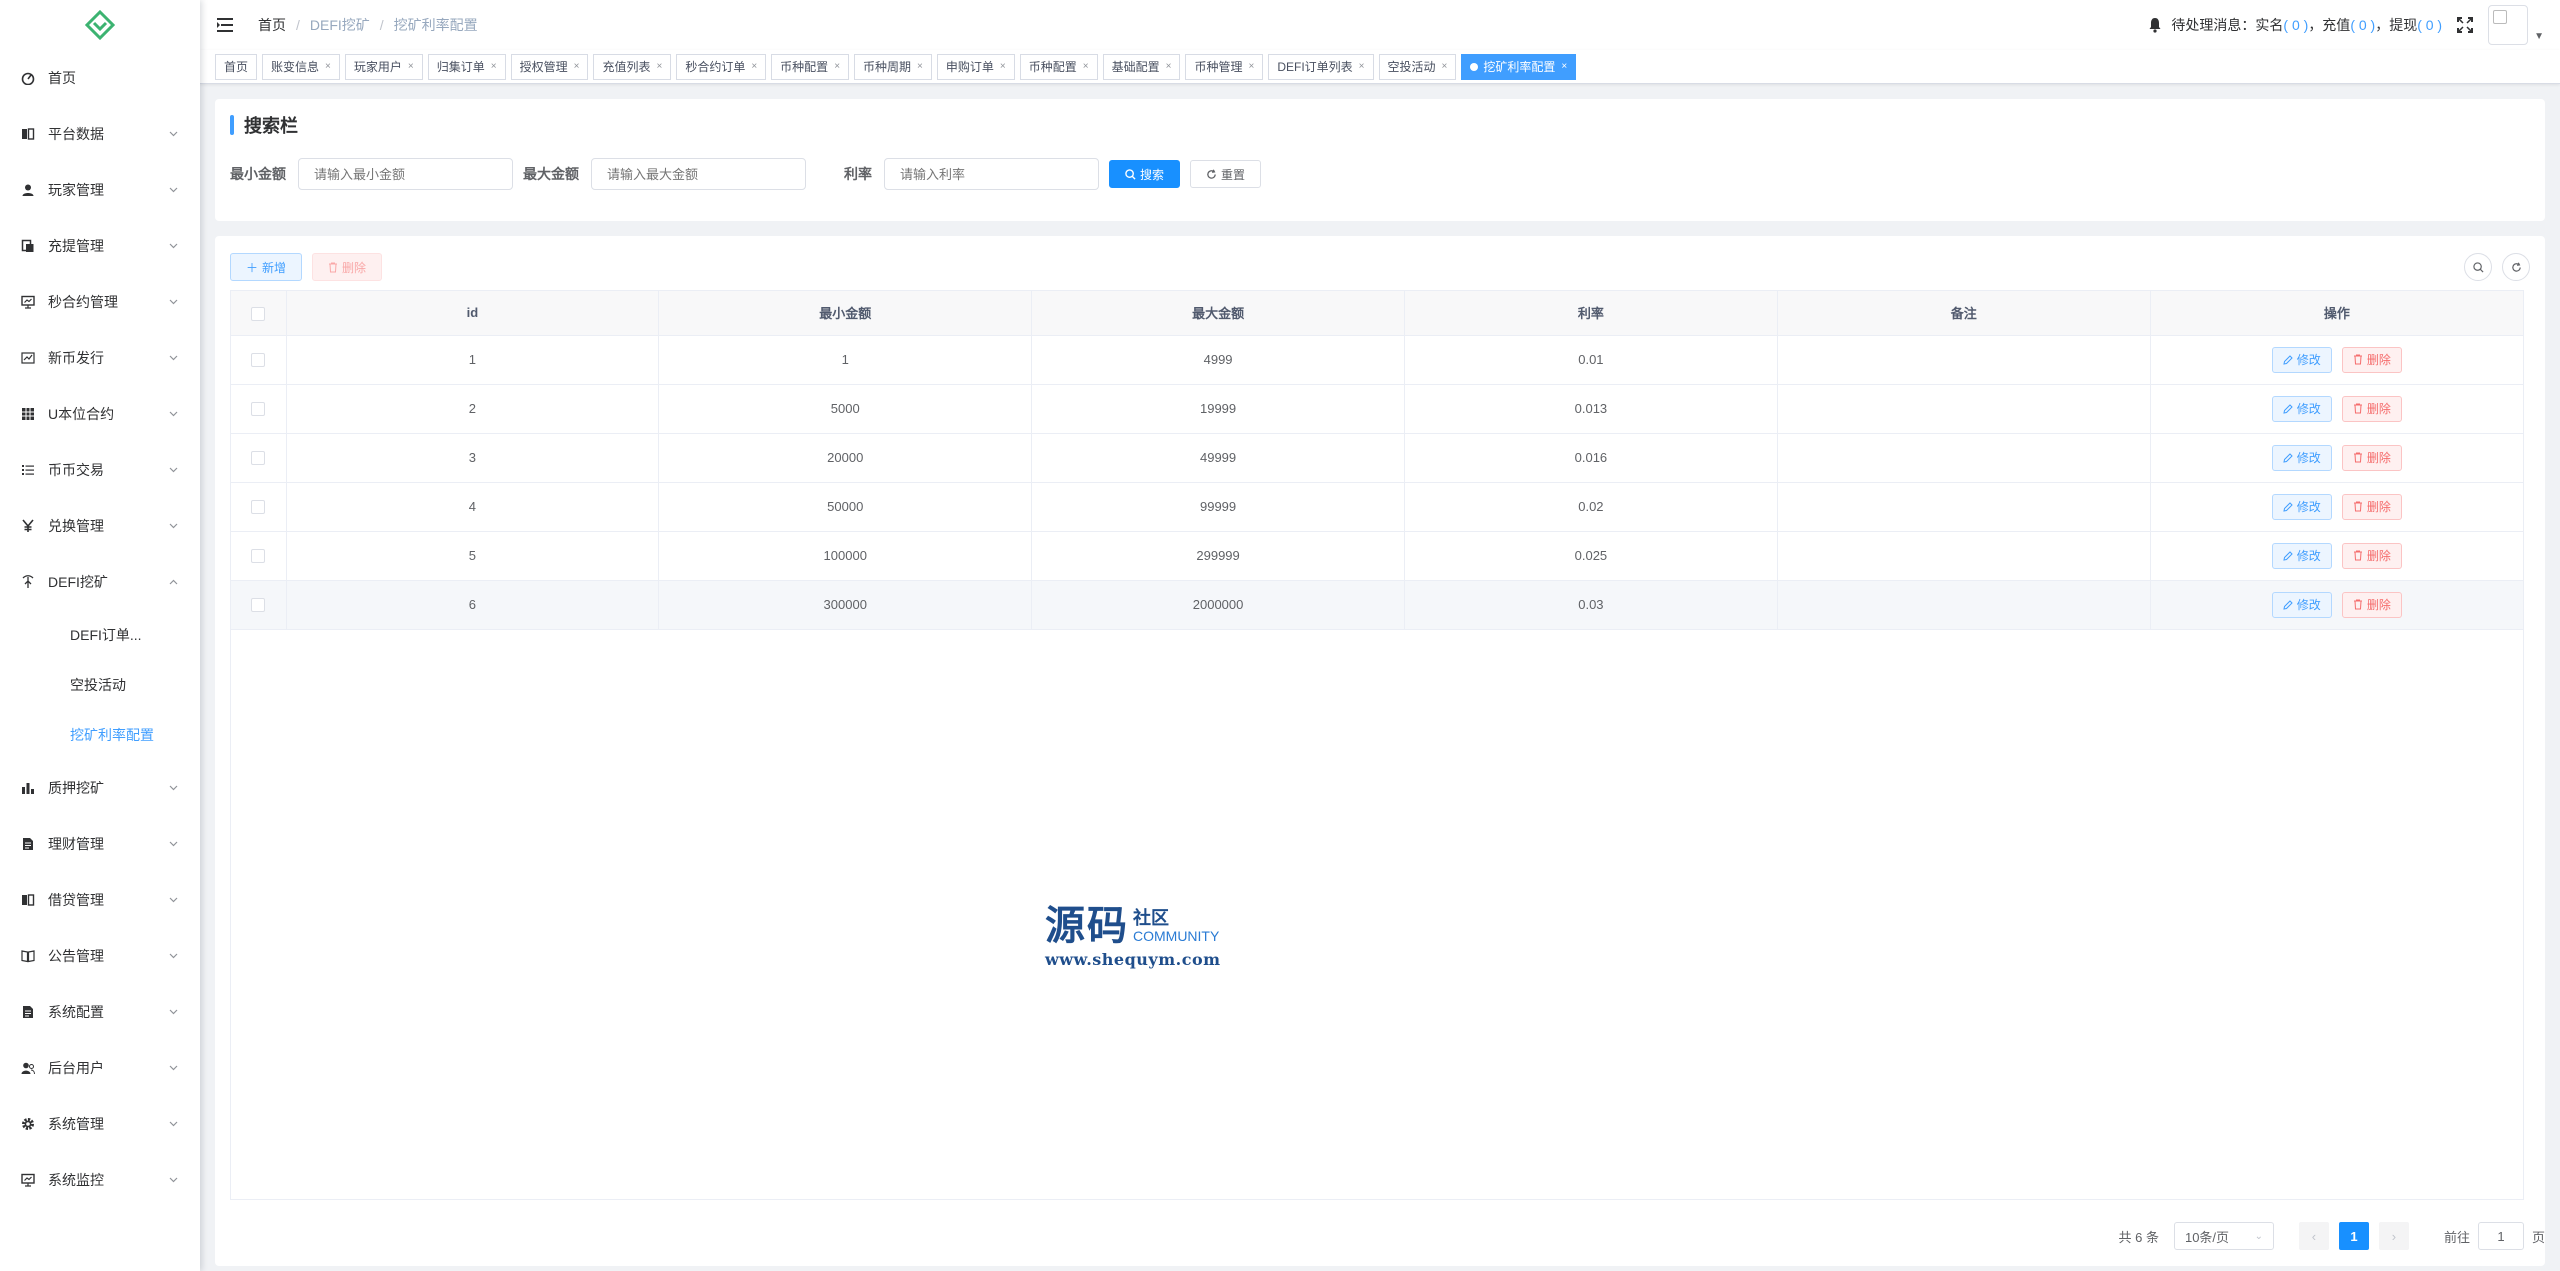  Describe the element at coordinates (1321, 66) in the screenshot. I see `tab-tag: DEFI订单列表 ×` at that location.